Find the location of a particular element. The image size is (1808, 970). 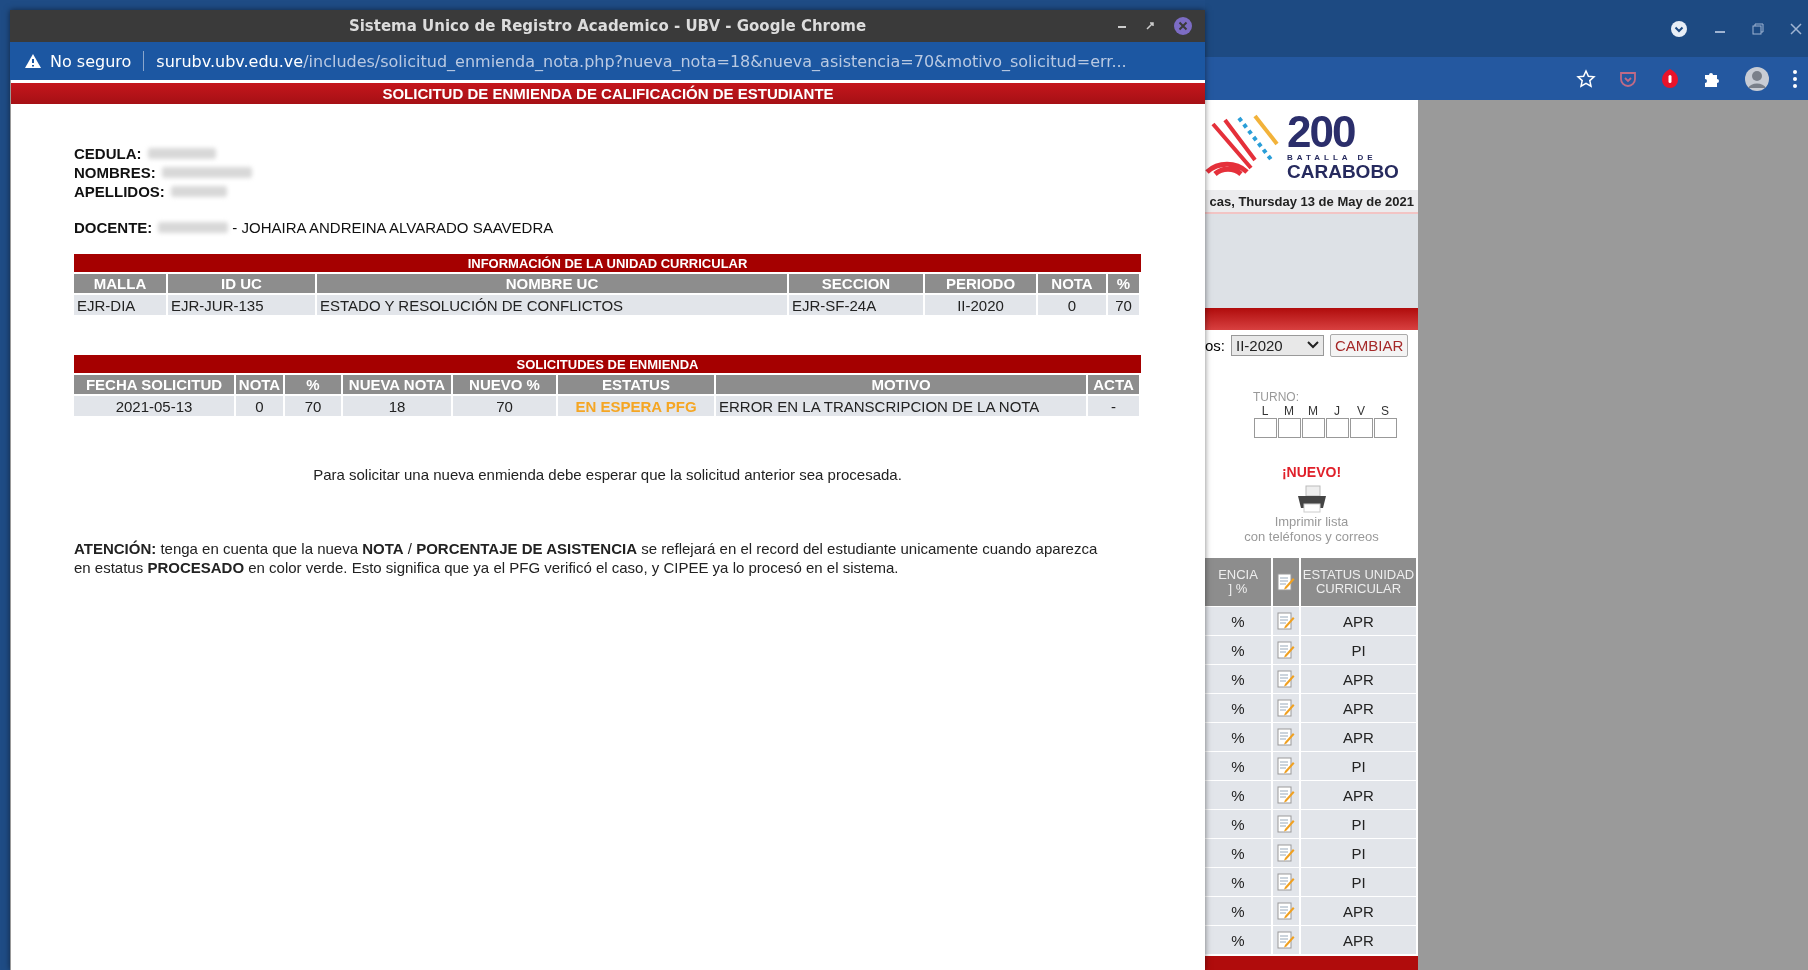

table-cell: EJR-SF-24A is located at coordinates (857, 304).